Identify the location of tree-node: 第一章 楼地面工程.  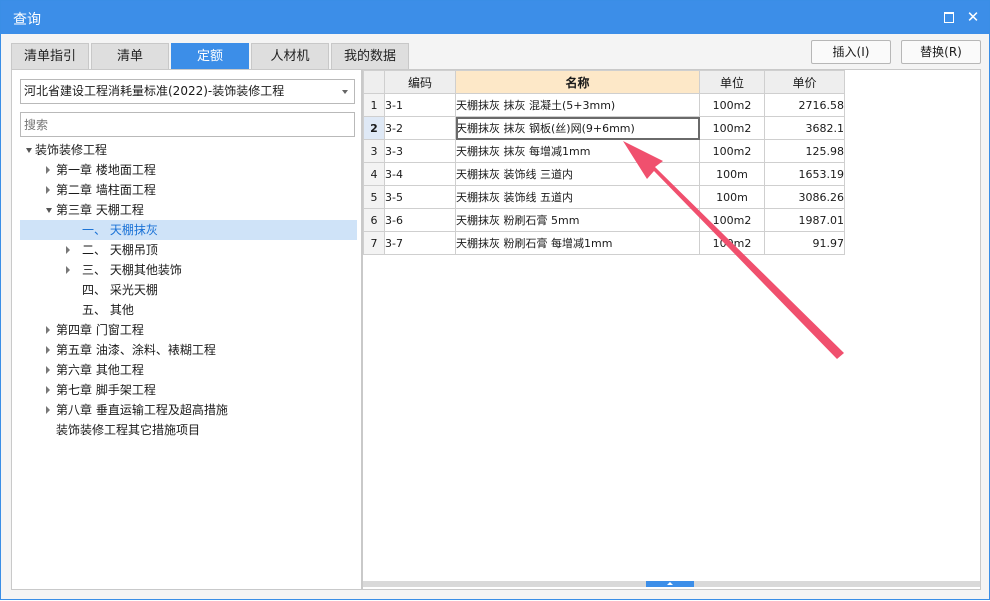
(188, 170).